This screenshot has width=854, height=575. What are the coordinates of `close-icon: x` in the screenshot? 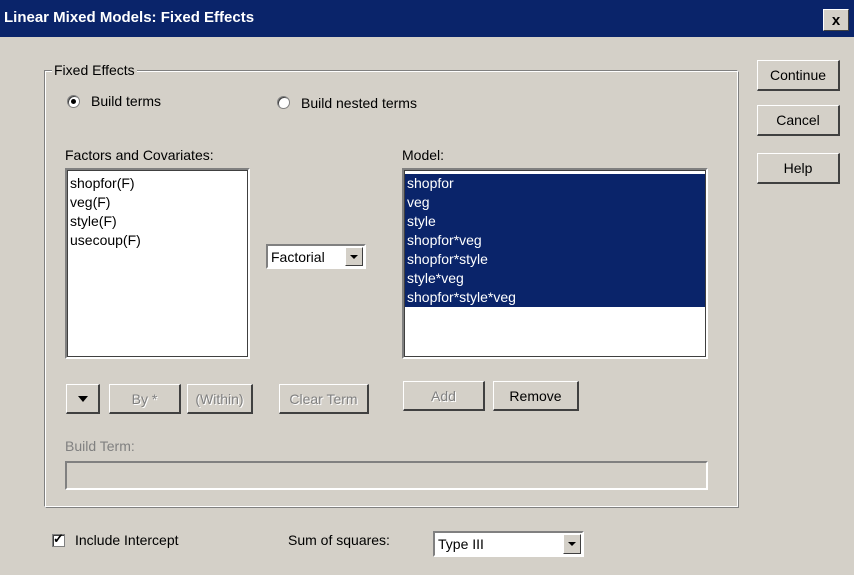 It's located at (836, 20).